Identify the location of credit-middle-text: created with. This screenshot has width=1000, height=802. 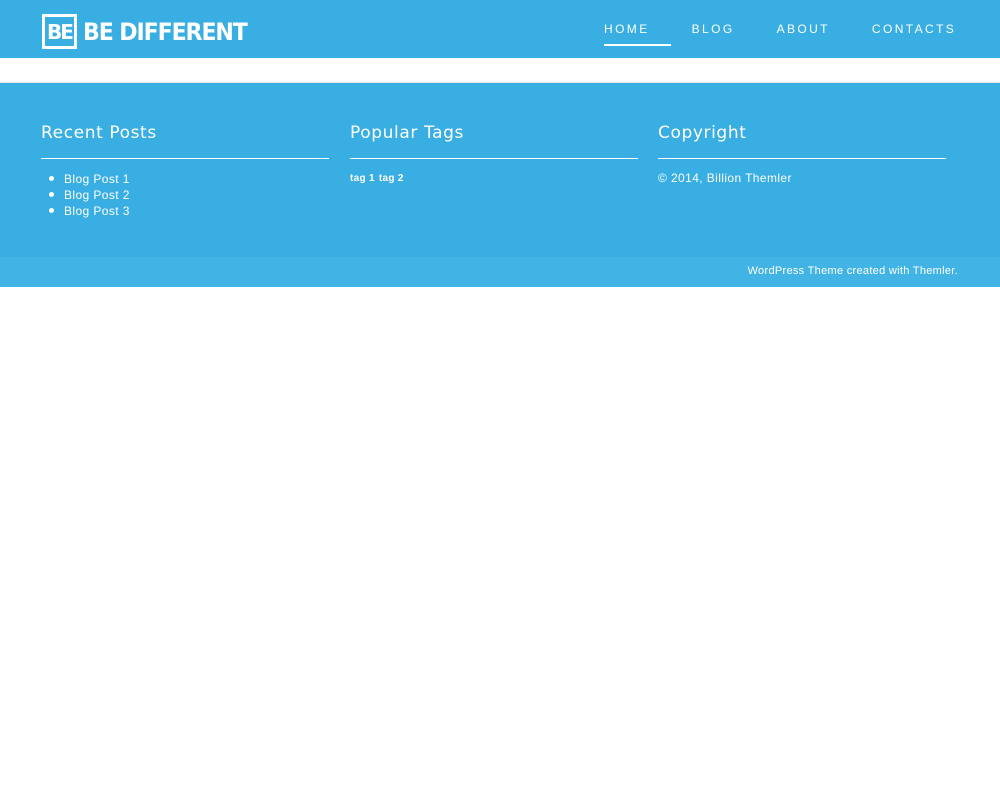
(878, 271).